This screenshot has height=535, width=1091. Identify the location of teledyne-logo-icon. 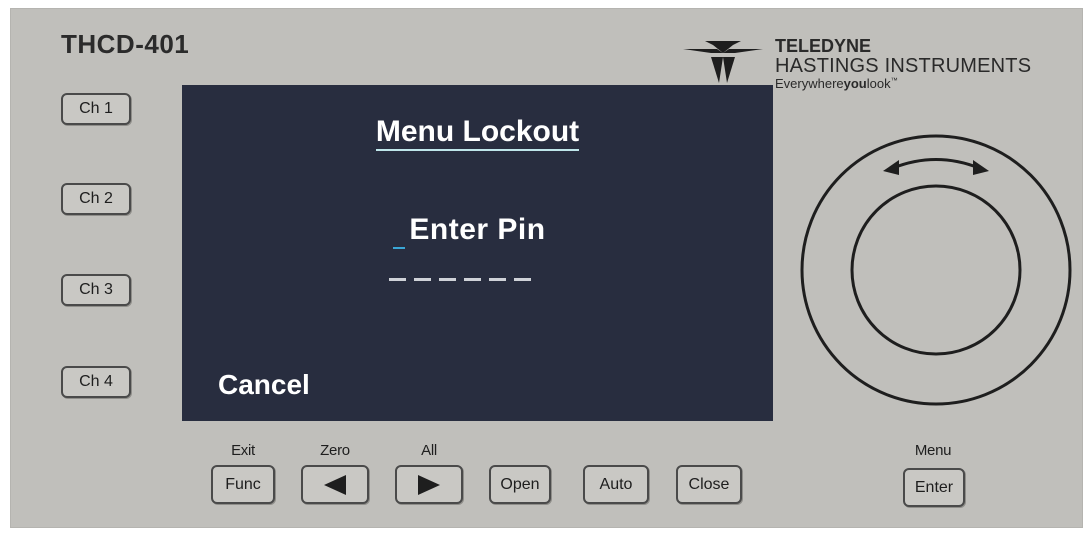
(723, 62).